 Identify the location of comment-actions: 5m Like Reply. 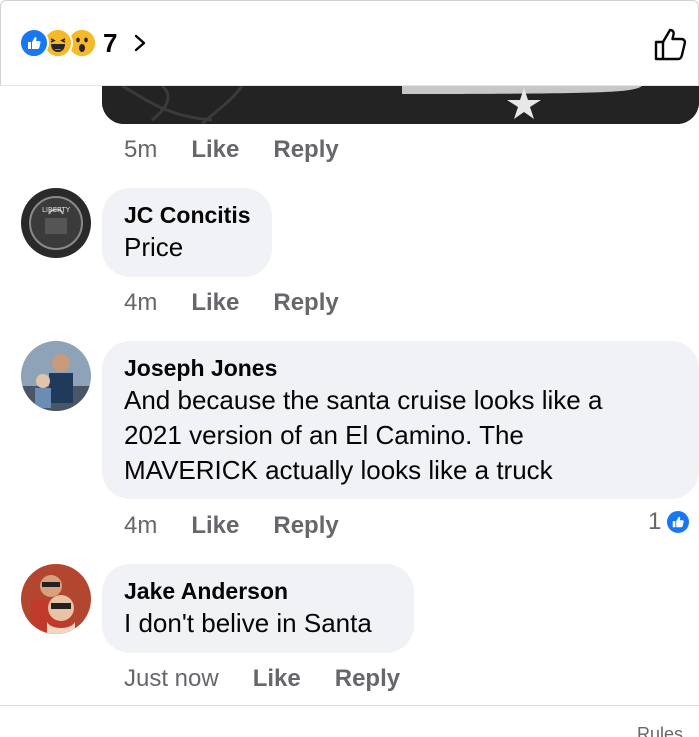
(248, 150).